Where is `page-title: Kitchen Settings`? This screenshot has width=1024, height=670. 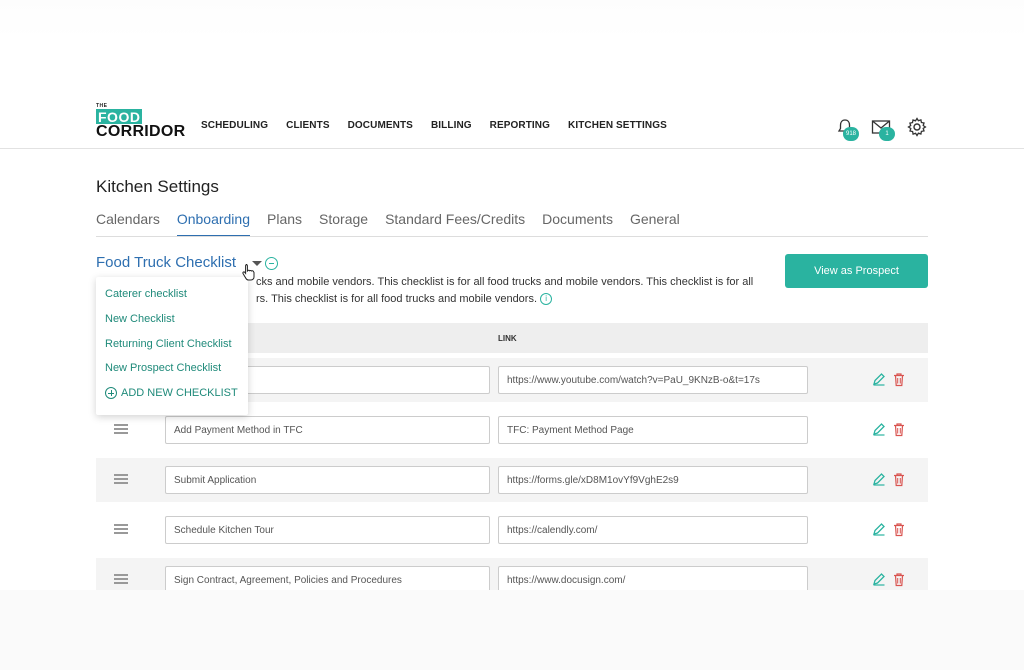
page-title: Kitchen Settings is located at coordinates (157, 186).